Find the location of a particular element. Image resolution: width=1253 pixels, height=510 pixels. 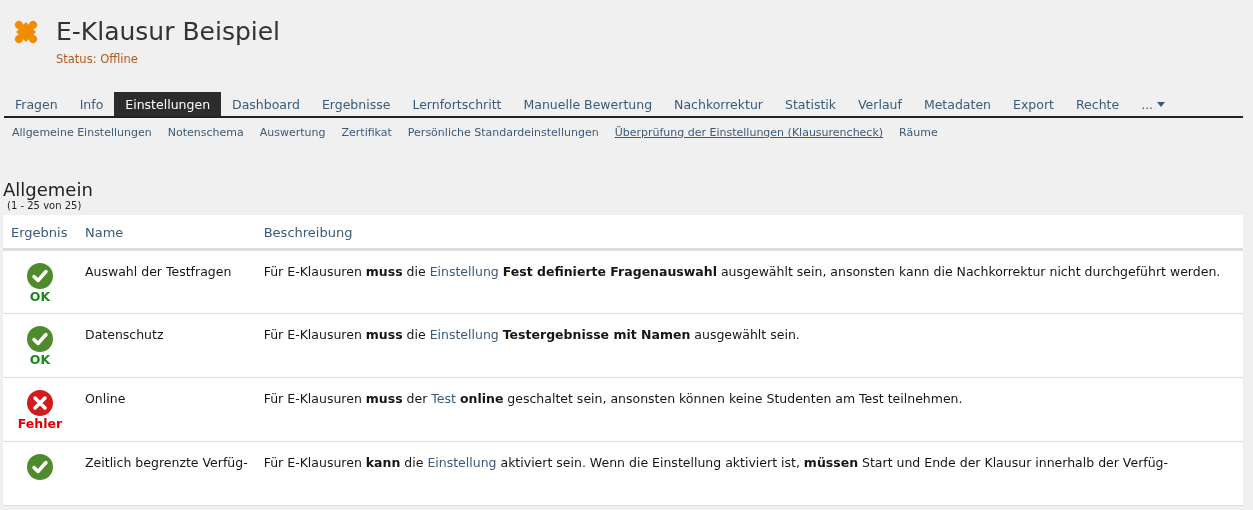

check-name: Auswahl der Testfragen is located at coordinates (158, 271).